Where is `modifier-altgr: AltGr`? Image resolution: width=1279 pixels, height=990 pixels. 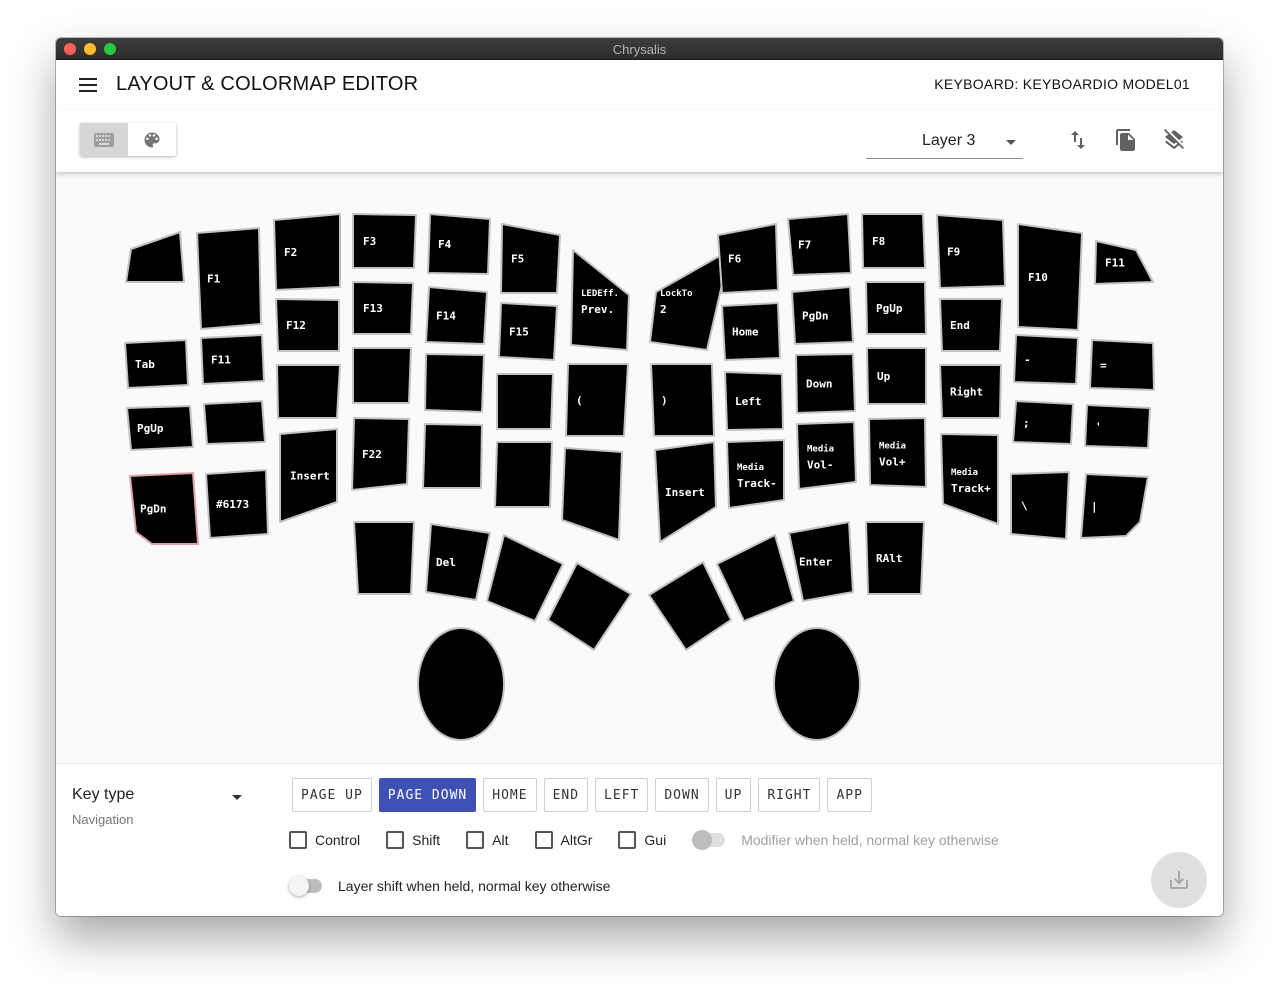 modifier-altgr: AltGr is located at coordinates (563, 840).